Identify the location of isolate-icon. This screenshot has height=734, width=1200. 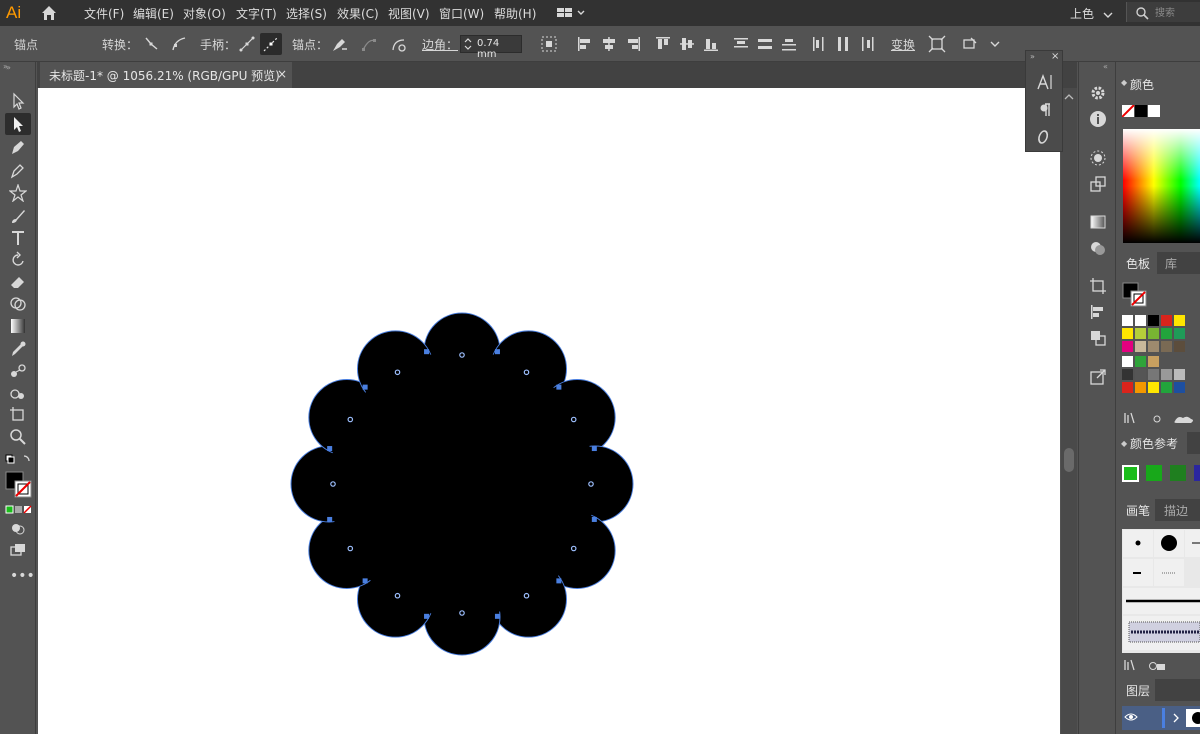
(937, 44).